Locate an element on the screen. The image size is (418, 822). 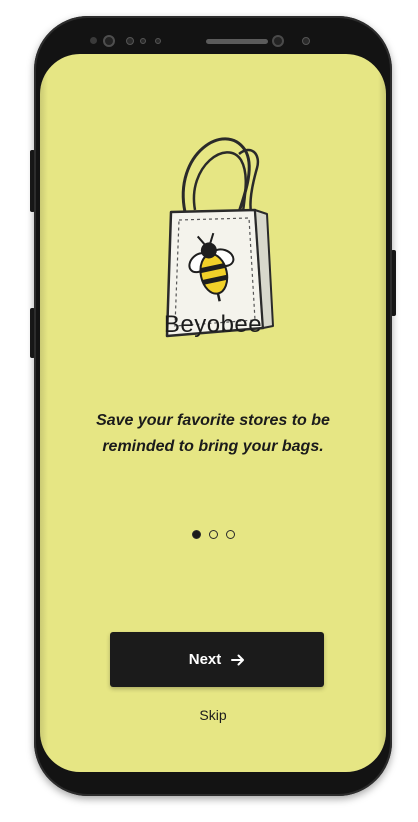
iris-scanner is located at coordinates (278, 41).